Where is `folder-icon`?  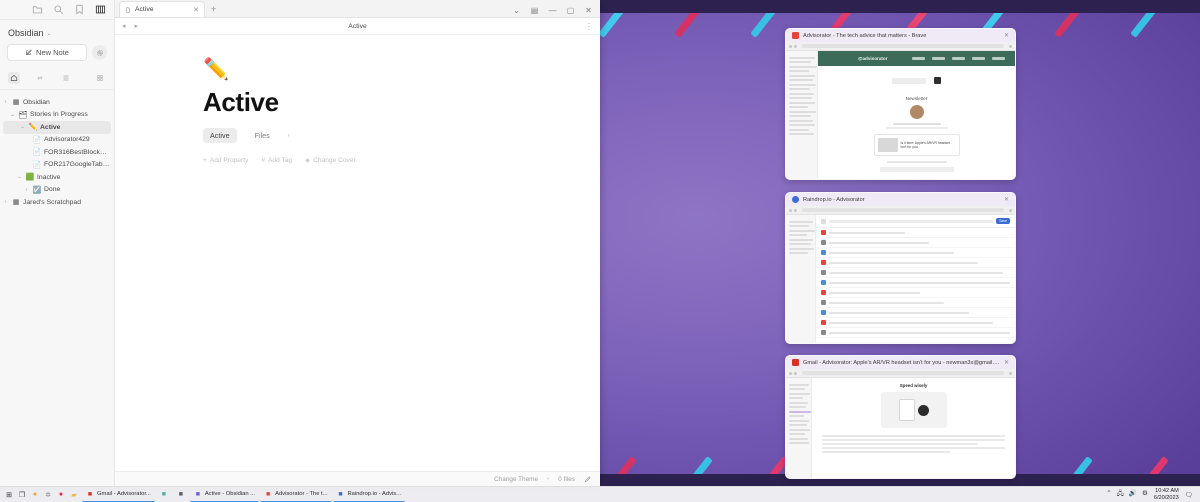
folder-icon is located at coordinates (37, 9).